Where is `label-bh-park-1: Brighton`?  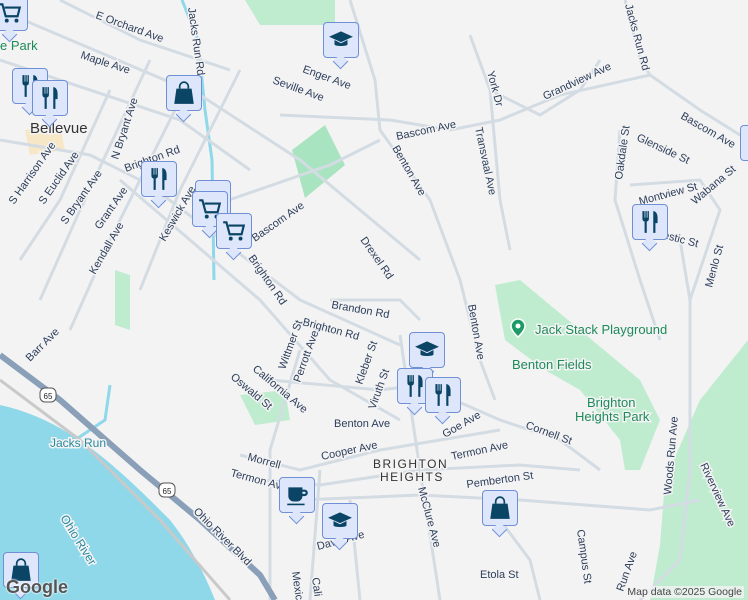 label-bh-park-1: Brighton is located at coordinates (611, 402).